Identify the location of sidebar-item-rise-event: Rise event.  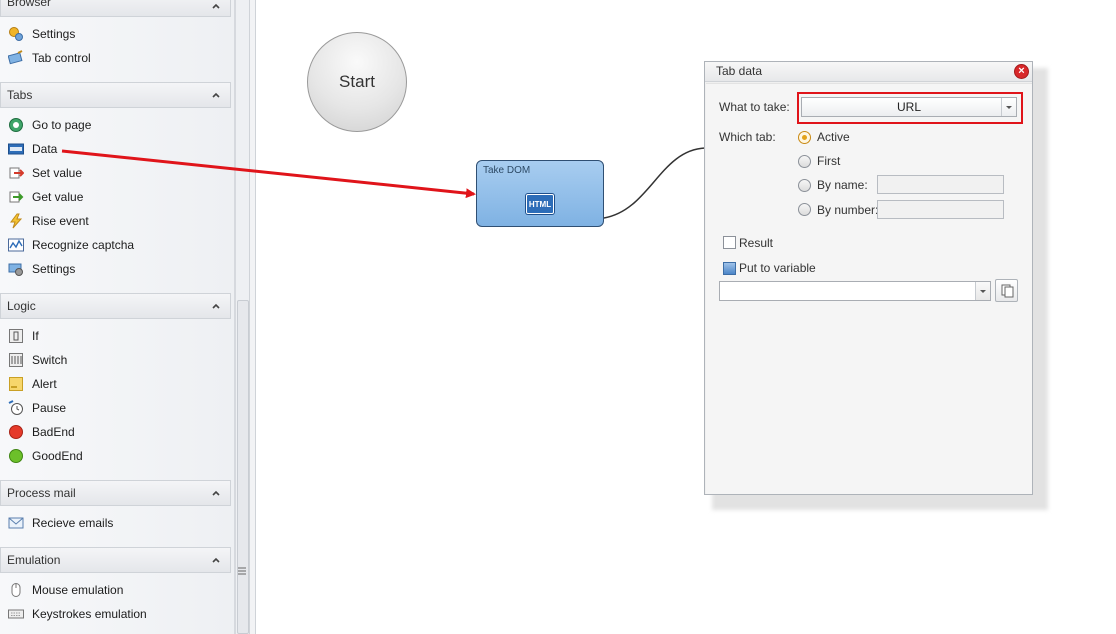
(115, 221).